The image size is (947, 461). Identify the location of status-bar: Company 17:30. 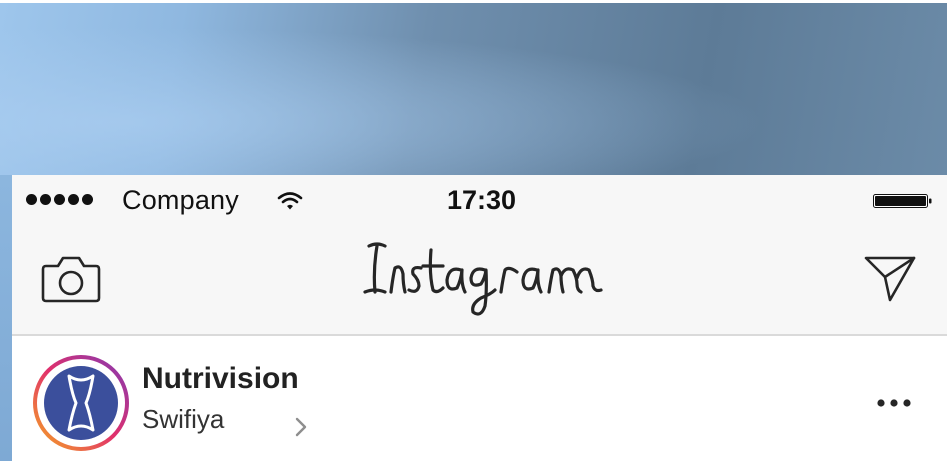
(479, 200).